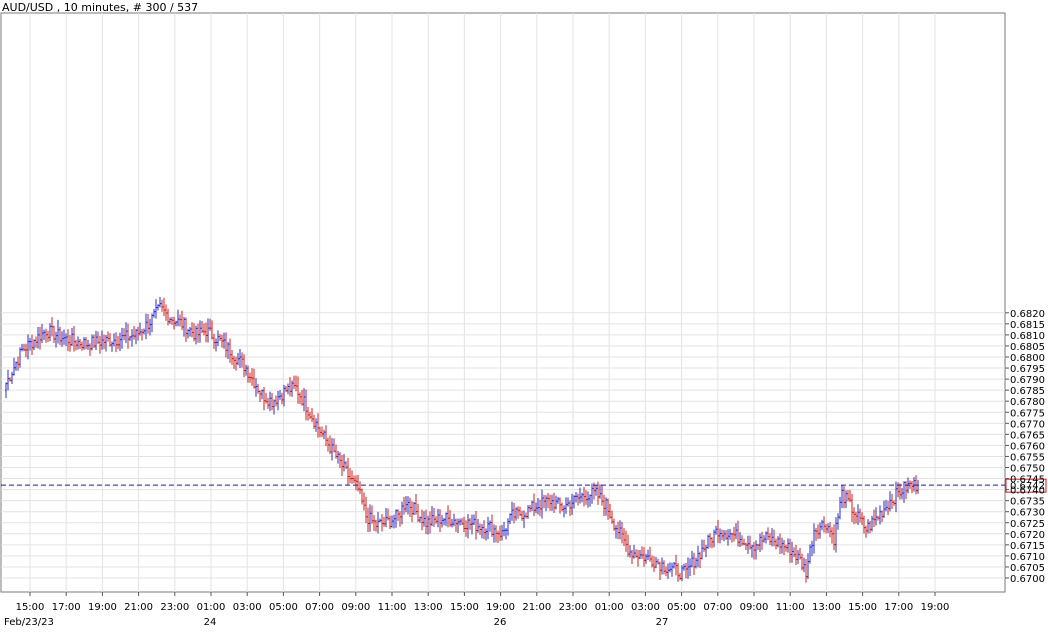 This screenshot has height=632, width=1048. What do you see at coordinates (1027, 502) in the screenshot?
I see `y-tick-label: 0.6735` at bounding box center [1027, 502].